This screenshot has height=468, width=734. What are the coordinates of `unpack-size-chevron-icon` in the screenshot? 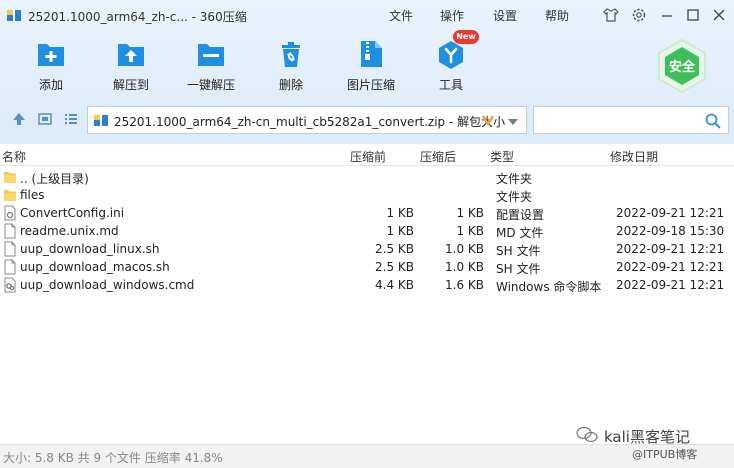 It's located at (488, 120).